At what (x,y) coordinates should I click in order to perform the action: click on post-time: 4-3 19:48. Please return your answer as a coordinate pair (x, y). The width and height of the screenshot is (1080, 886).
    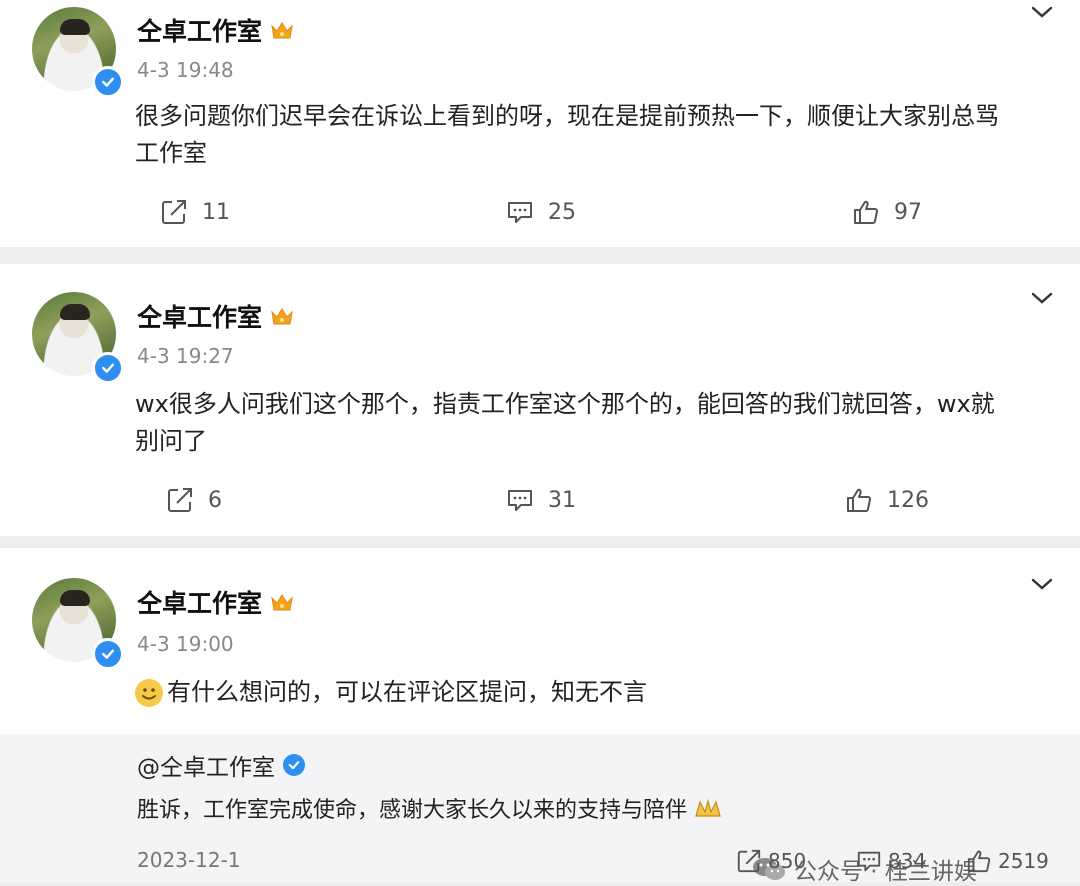
    Looking at the image, I should click on (185, 70).